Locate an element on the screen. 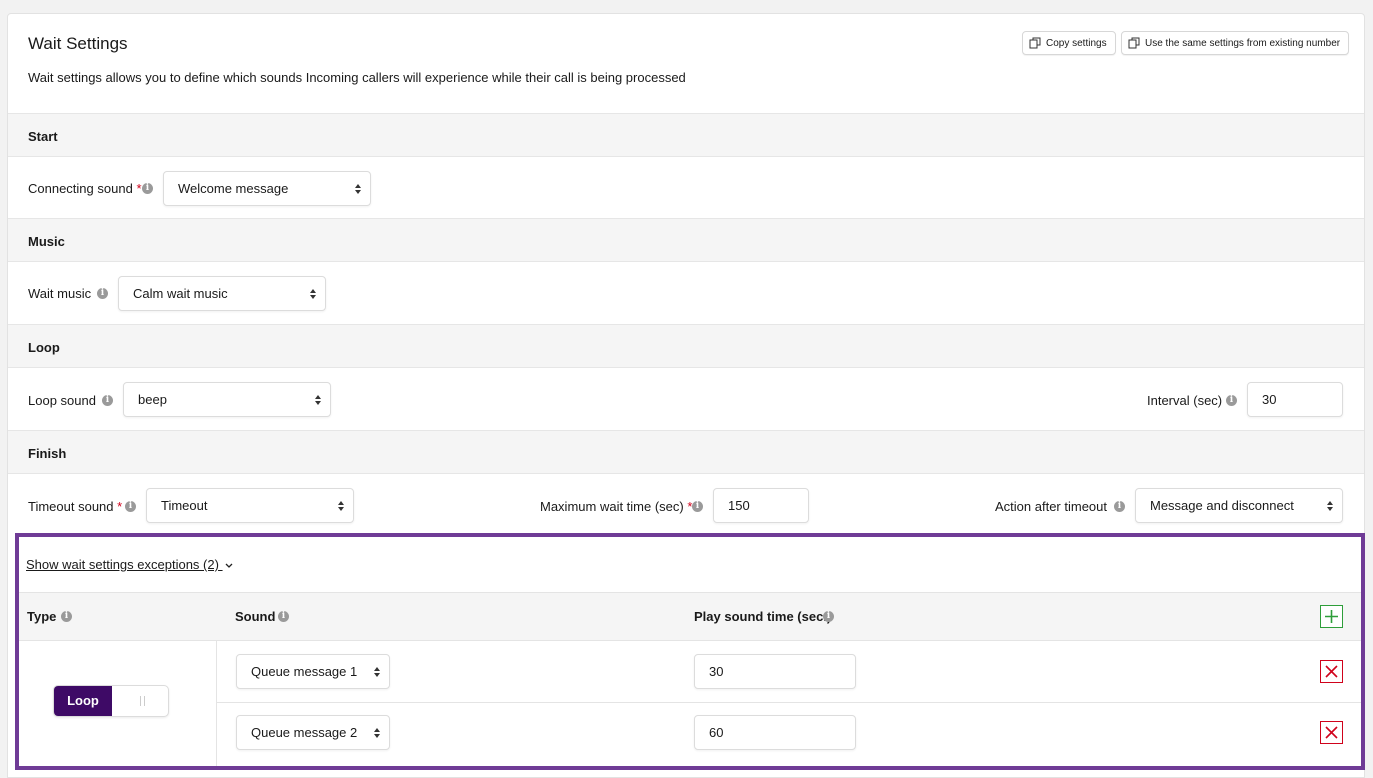  section-finish: Finish is located at coordinates (686, 452).